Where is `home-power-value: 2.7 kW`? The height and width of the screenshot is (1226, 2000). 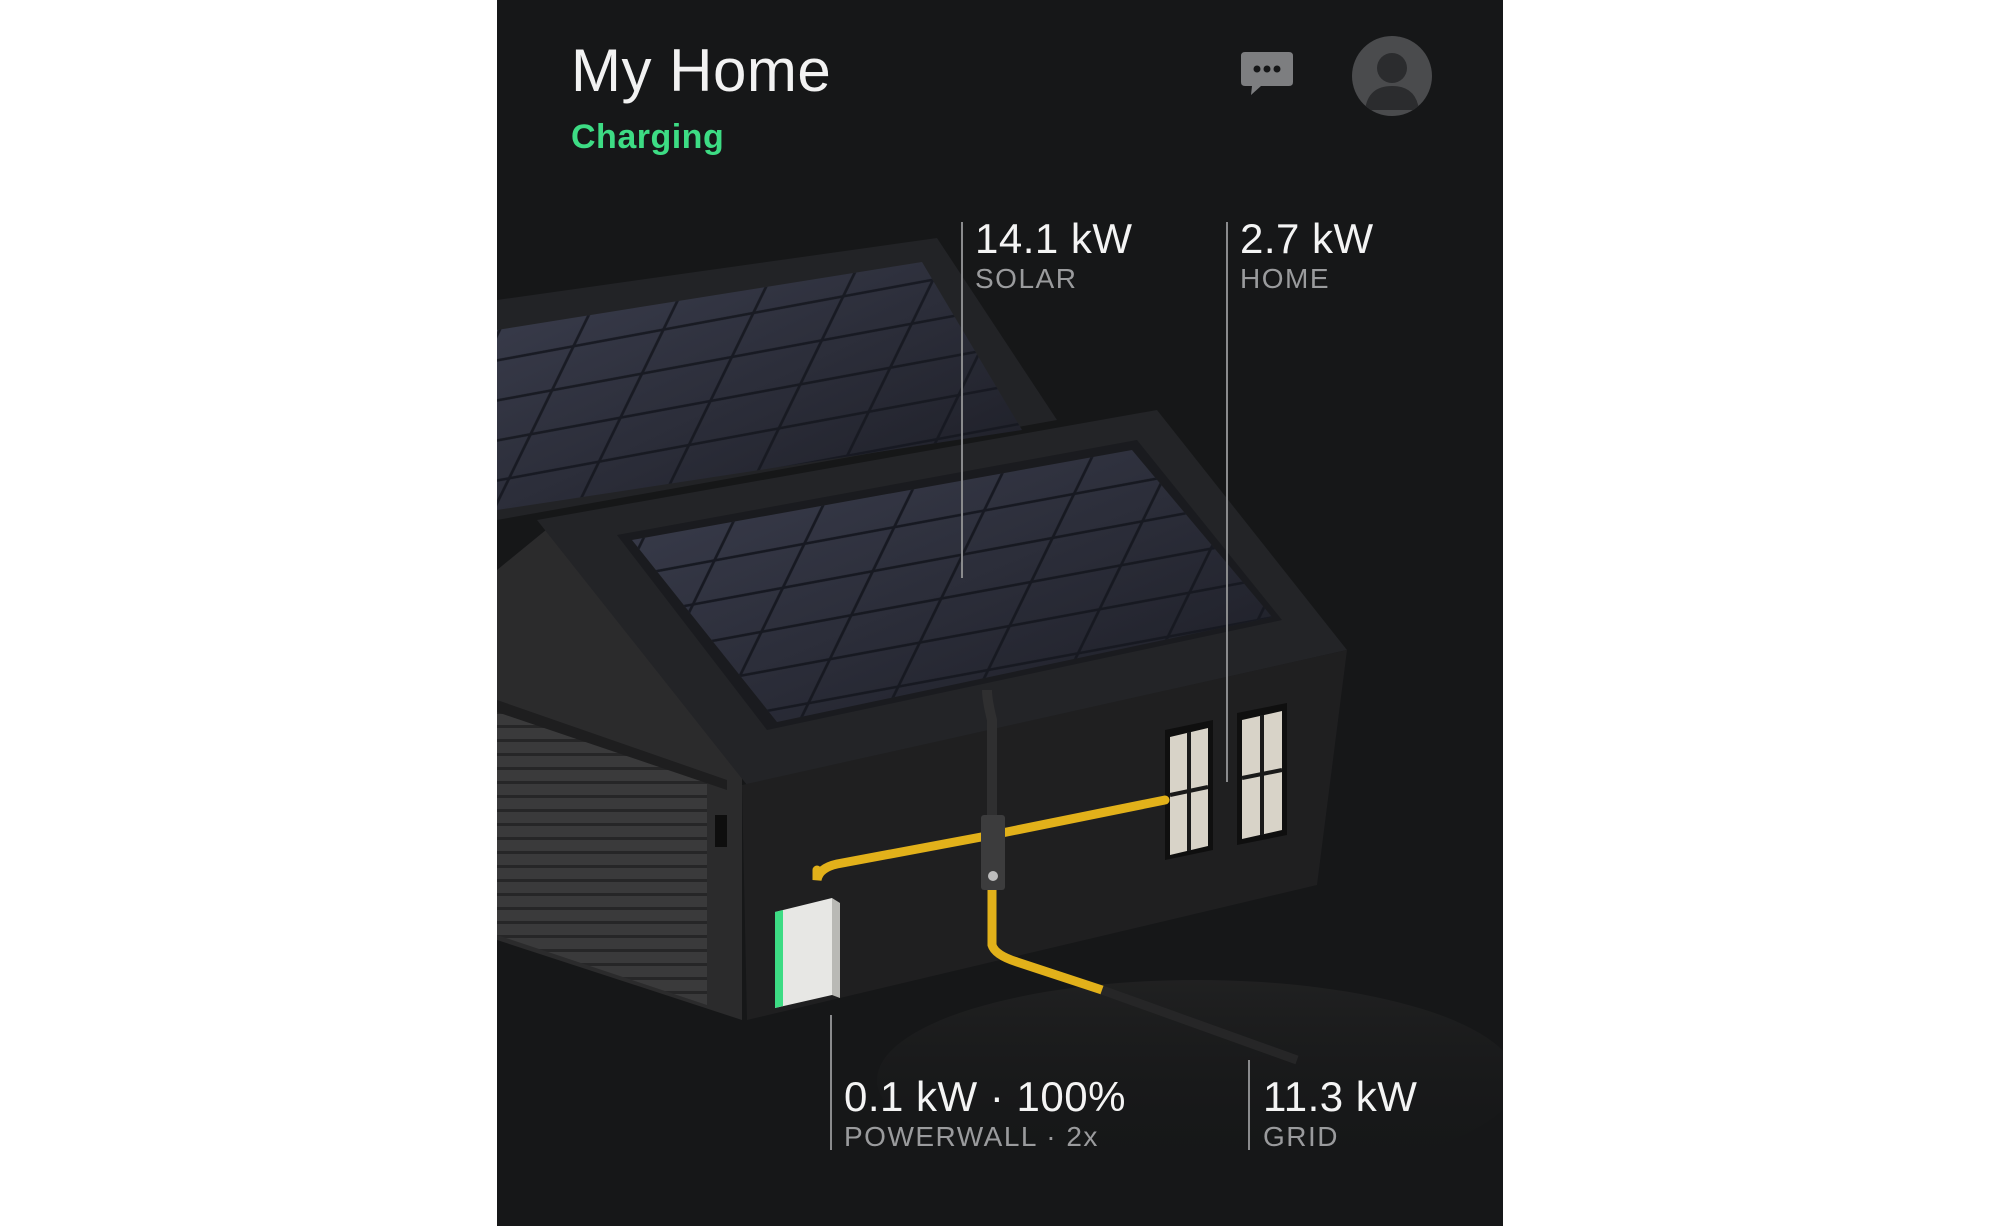 home-power-value: 2.7 kW is located at coordinates (1307, 238).